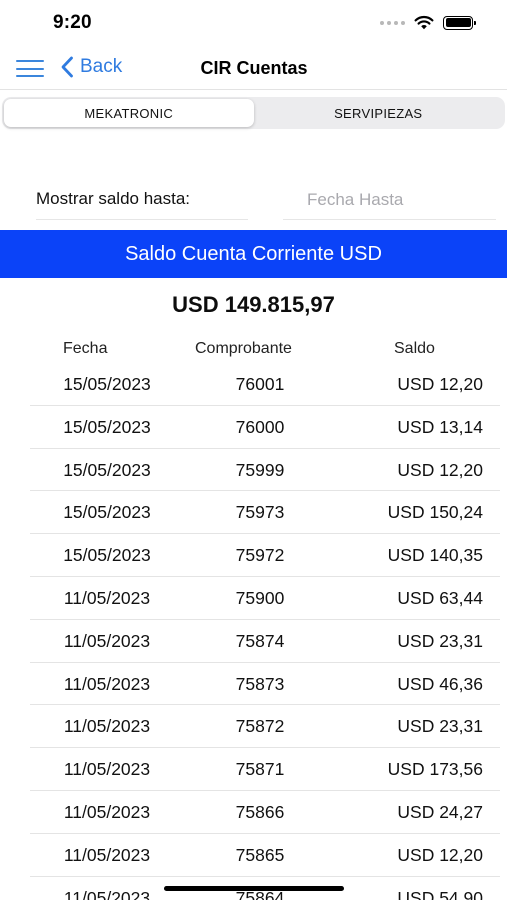 This screenshot has height=900, width=507. What do you see at coordinates (129, 113) in the screenshot?
I see `tab-mekatronic: MEKATRONIC` at bounding box center [129, 113].